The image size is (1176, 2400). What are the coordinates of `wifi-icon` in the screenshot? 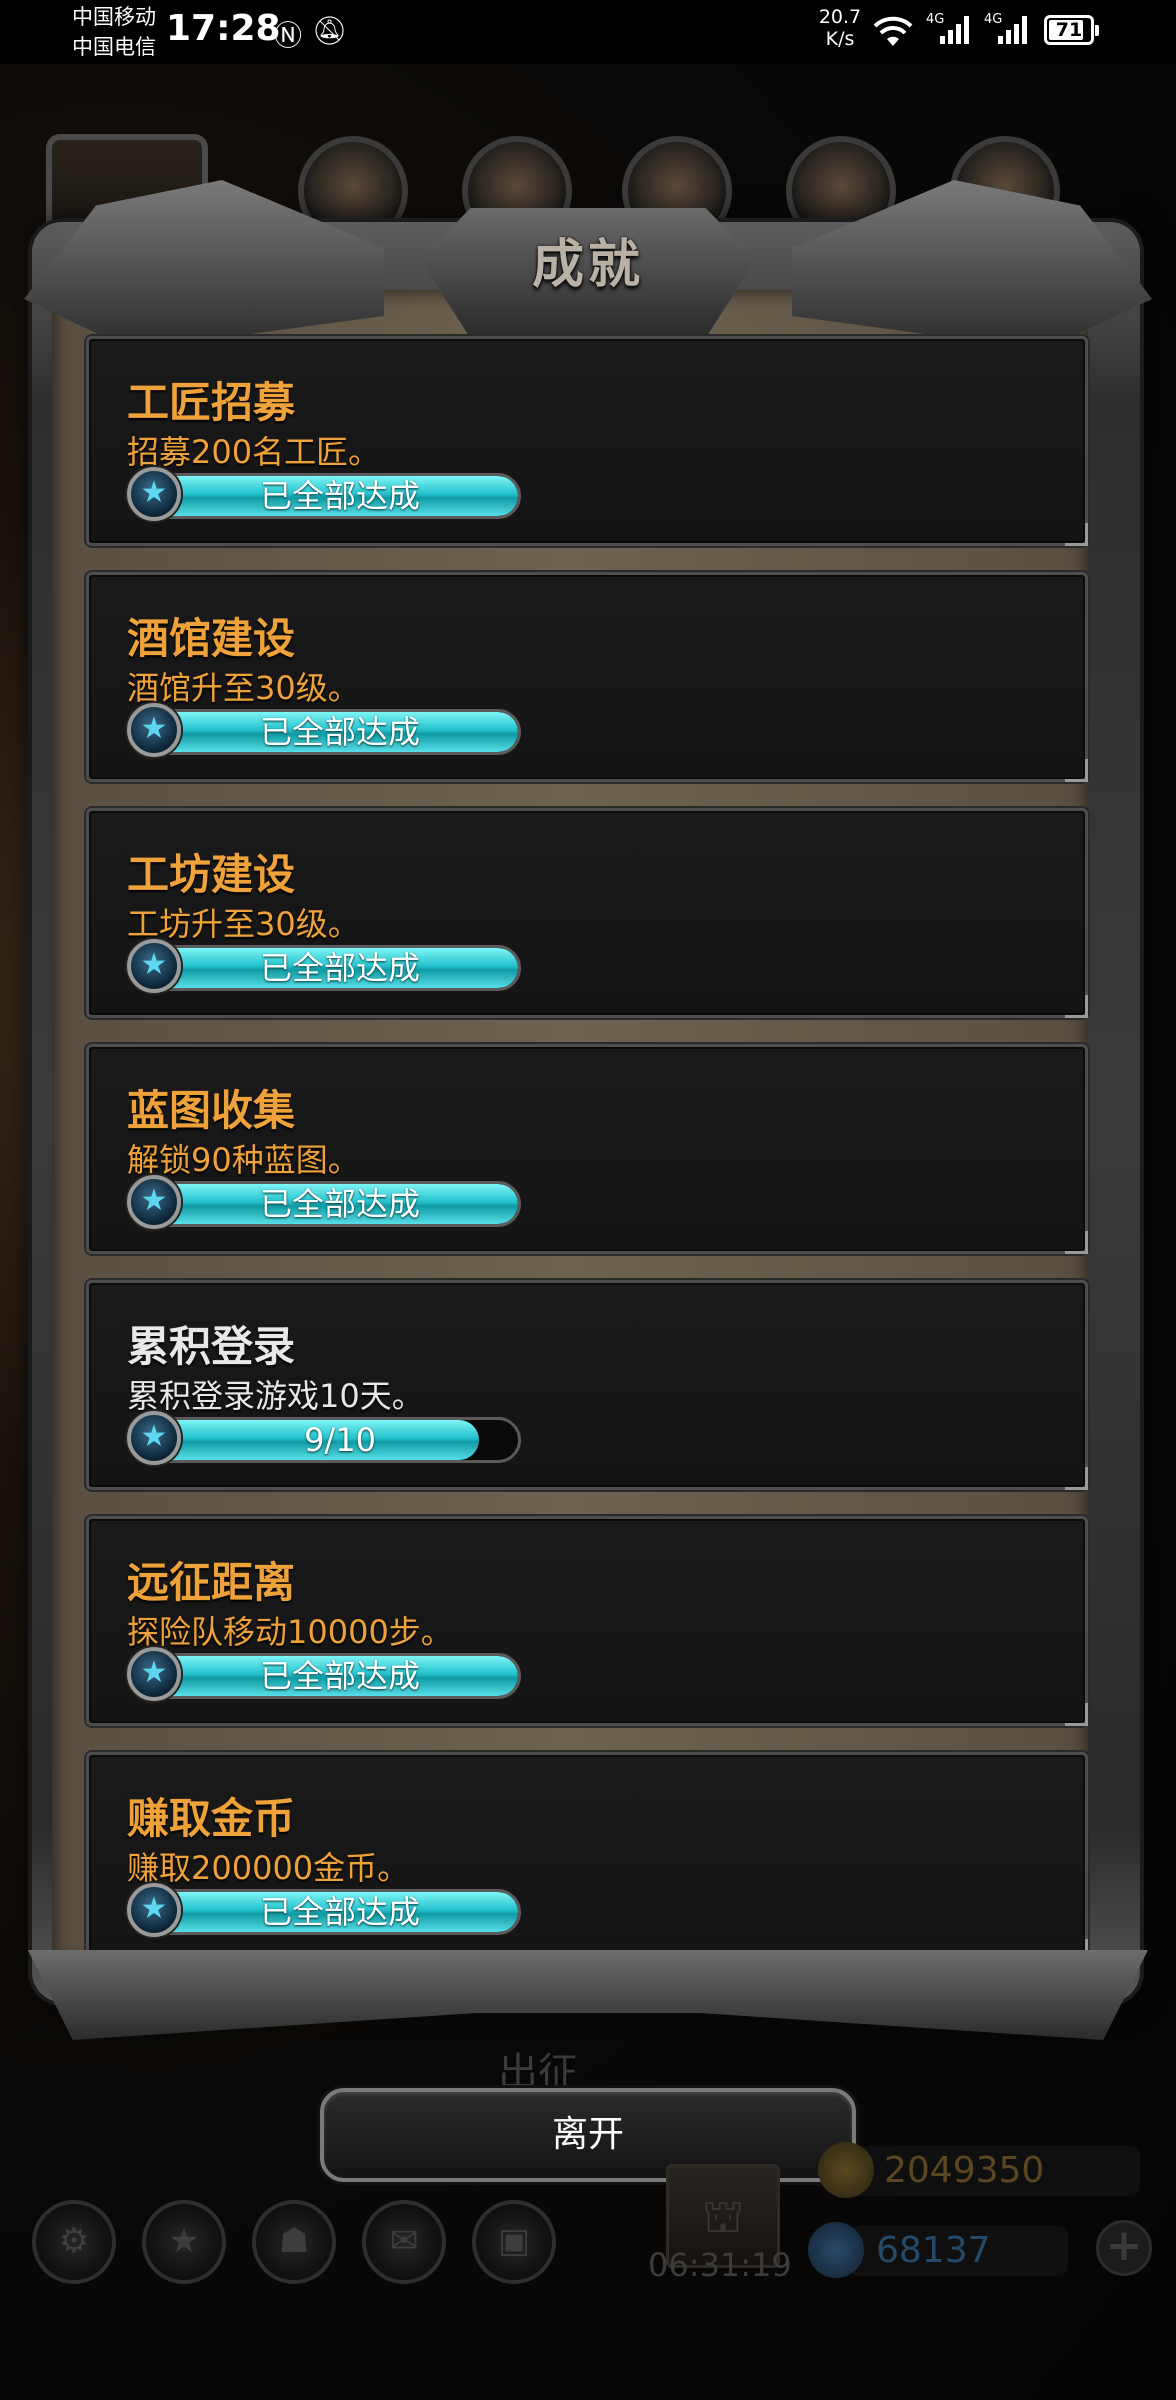 It's located at (893, 31).